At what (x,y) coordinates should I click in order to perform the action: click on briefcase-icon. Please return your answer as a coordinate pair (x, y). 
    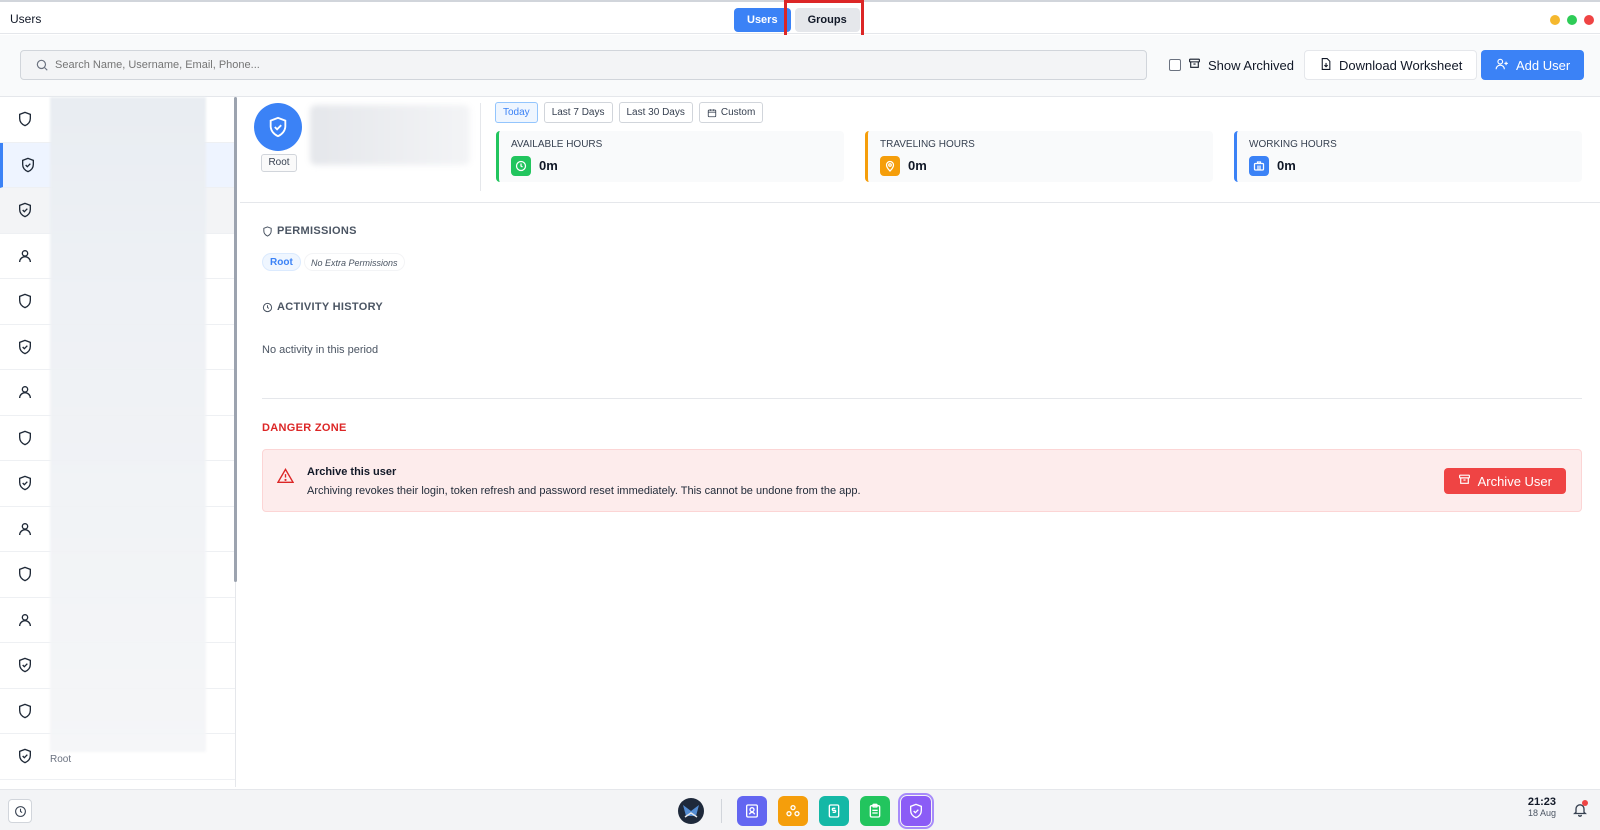
    Looking at the image, I should click on (1259, 166).